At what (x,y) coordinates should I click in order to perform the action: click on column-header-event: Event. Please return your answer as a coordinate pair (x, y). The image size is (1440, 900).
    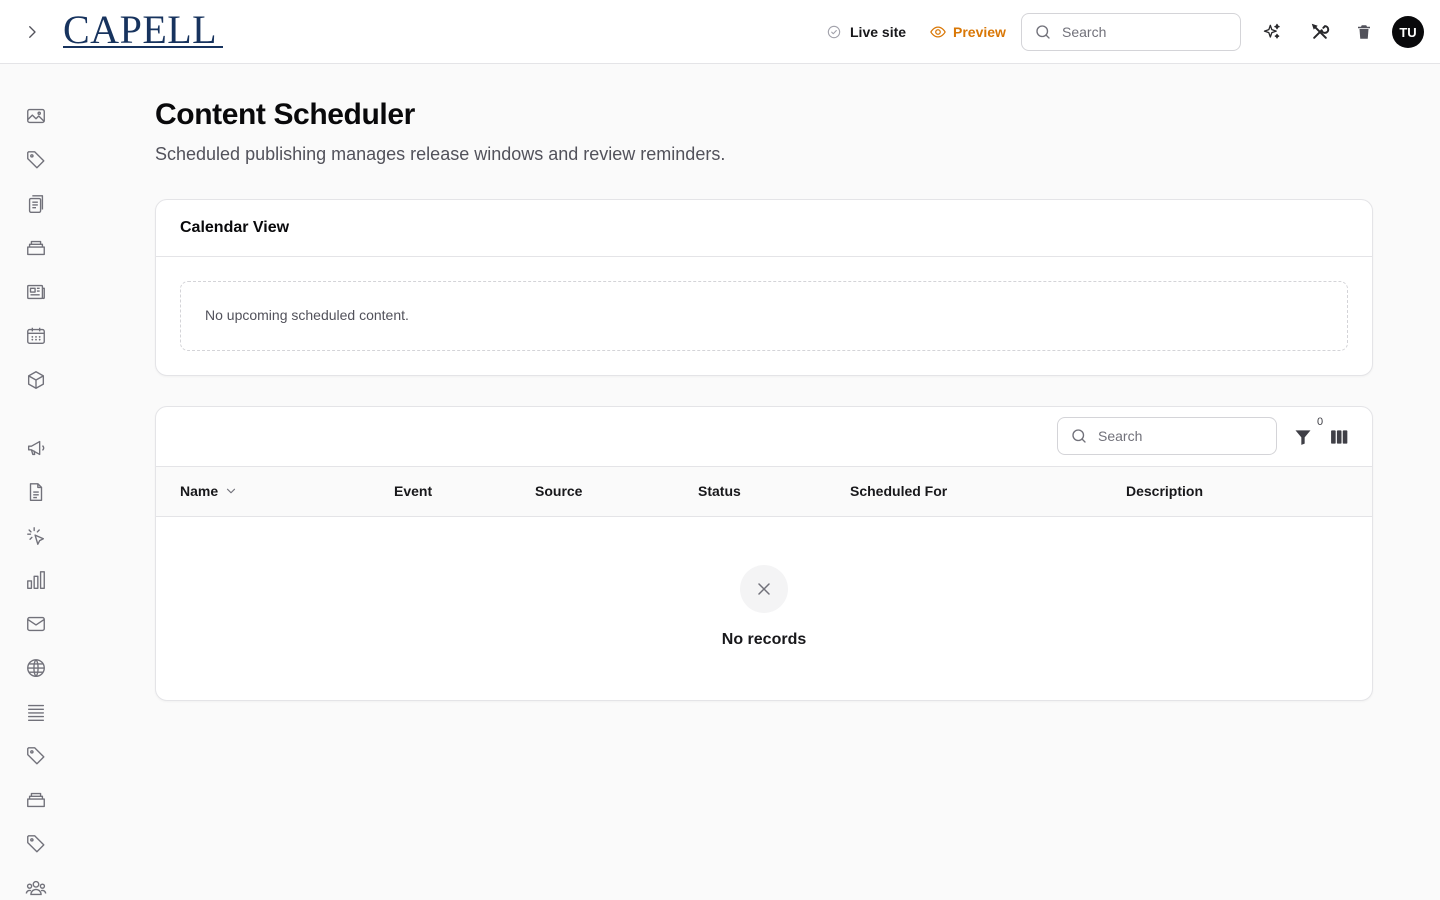
    Looking at the image, I should click on (413, 491).